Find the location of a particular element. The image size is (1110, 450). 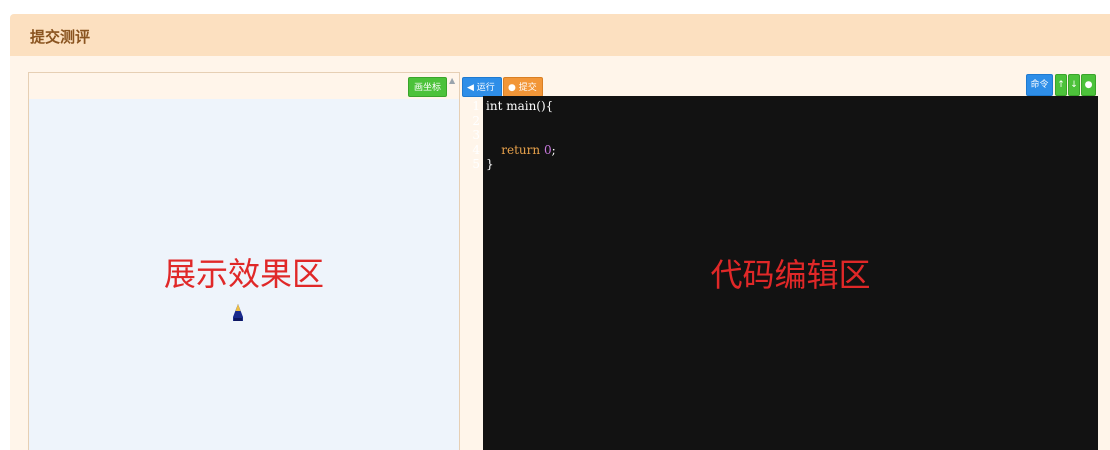

line-number: 1 is located at coordinates (476, 106).